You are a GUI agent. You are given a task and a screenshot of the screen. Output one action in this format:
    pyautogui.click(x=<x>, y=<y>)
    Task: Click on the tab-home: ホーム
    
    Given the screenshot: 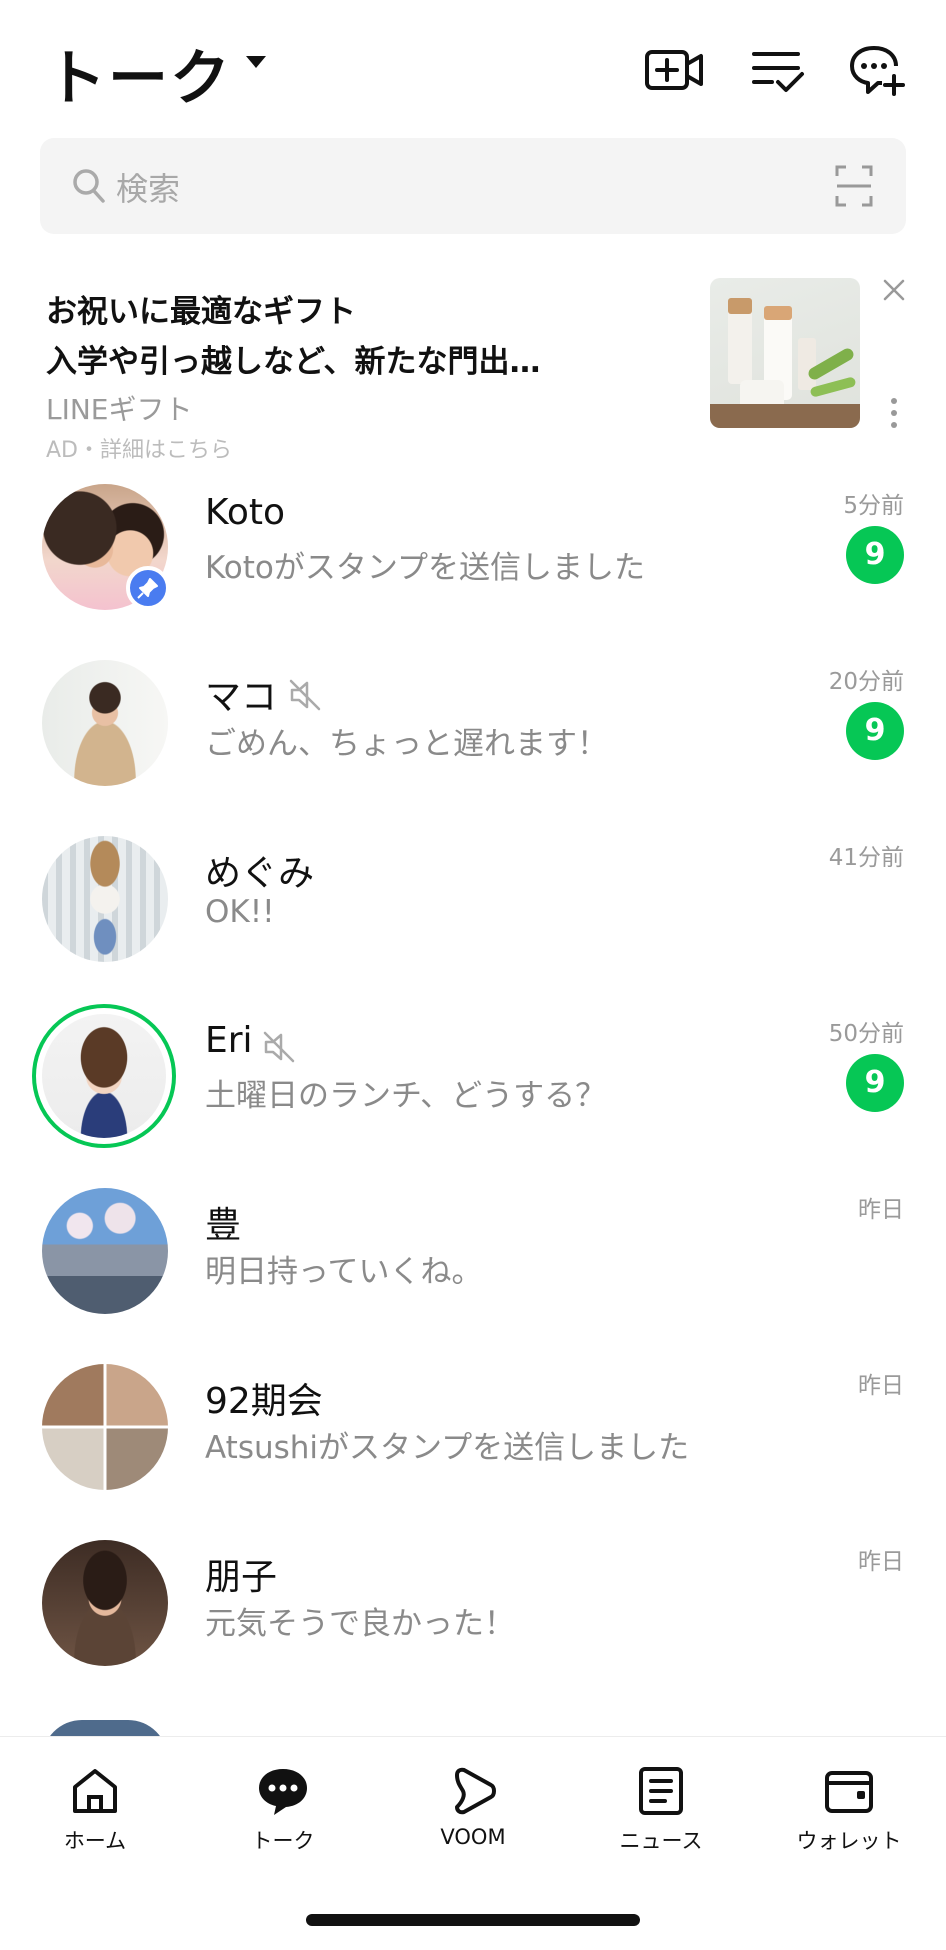 What is the action you would take?
    pyautogui.click(x=95, y=1815)
    